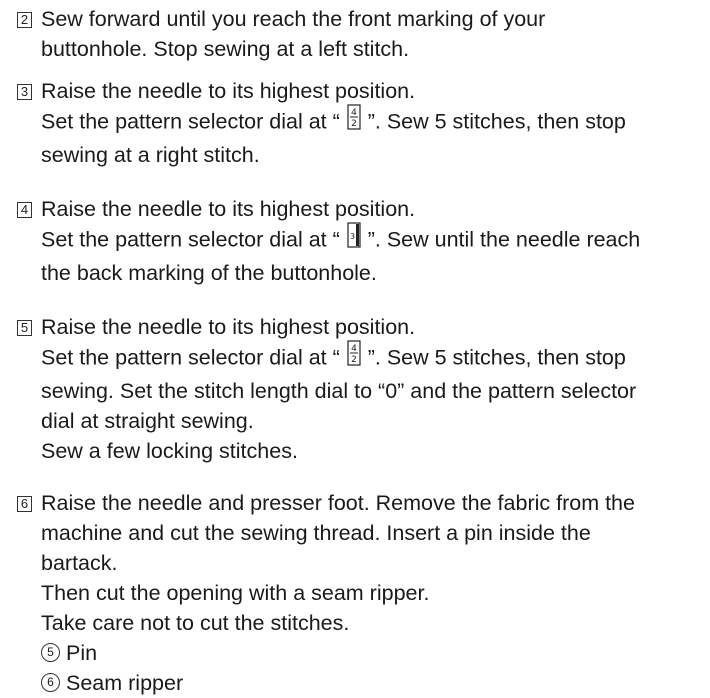  What do you see at coordinates (235, 593) in the screenshot?
I see `step-text-line: Then cut the opening with a seam ripper.` at bounding box center [235, 593].